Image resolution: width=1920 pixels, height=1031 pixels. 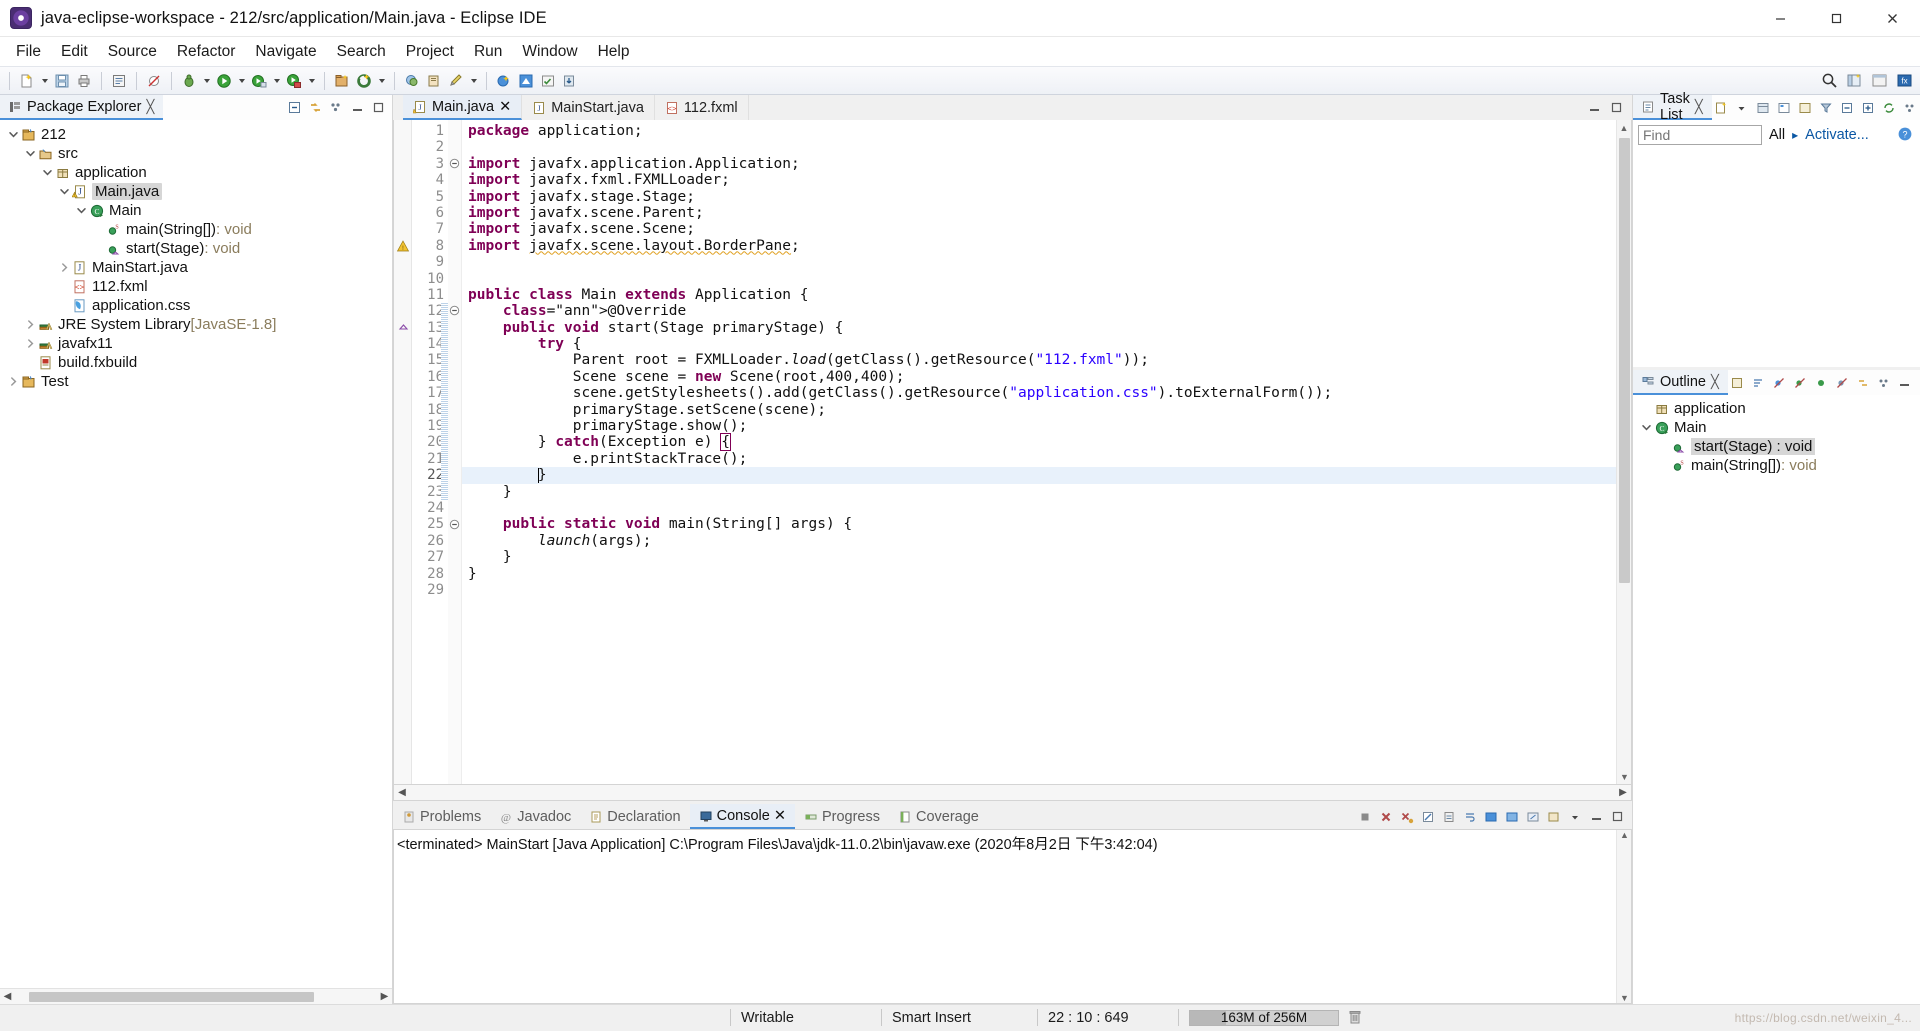 I want to click on task-filter-all: All, so click(x=1777, y=135).